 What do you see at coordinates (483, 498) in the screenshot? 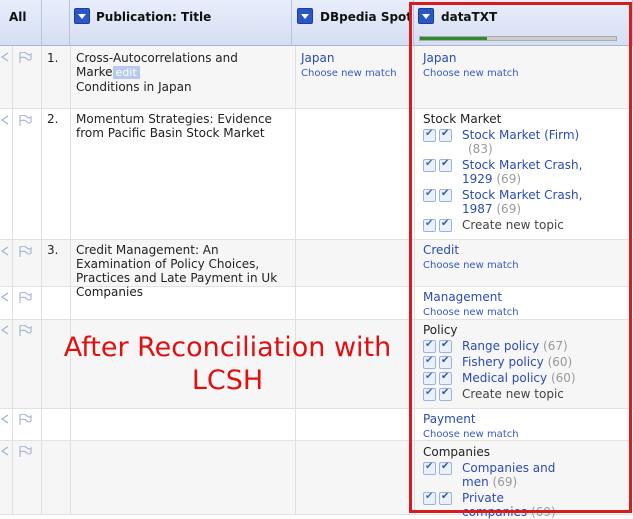
I see `candidate-link: Private` at bounding box center [483, 498].